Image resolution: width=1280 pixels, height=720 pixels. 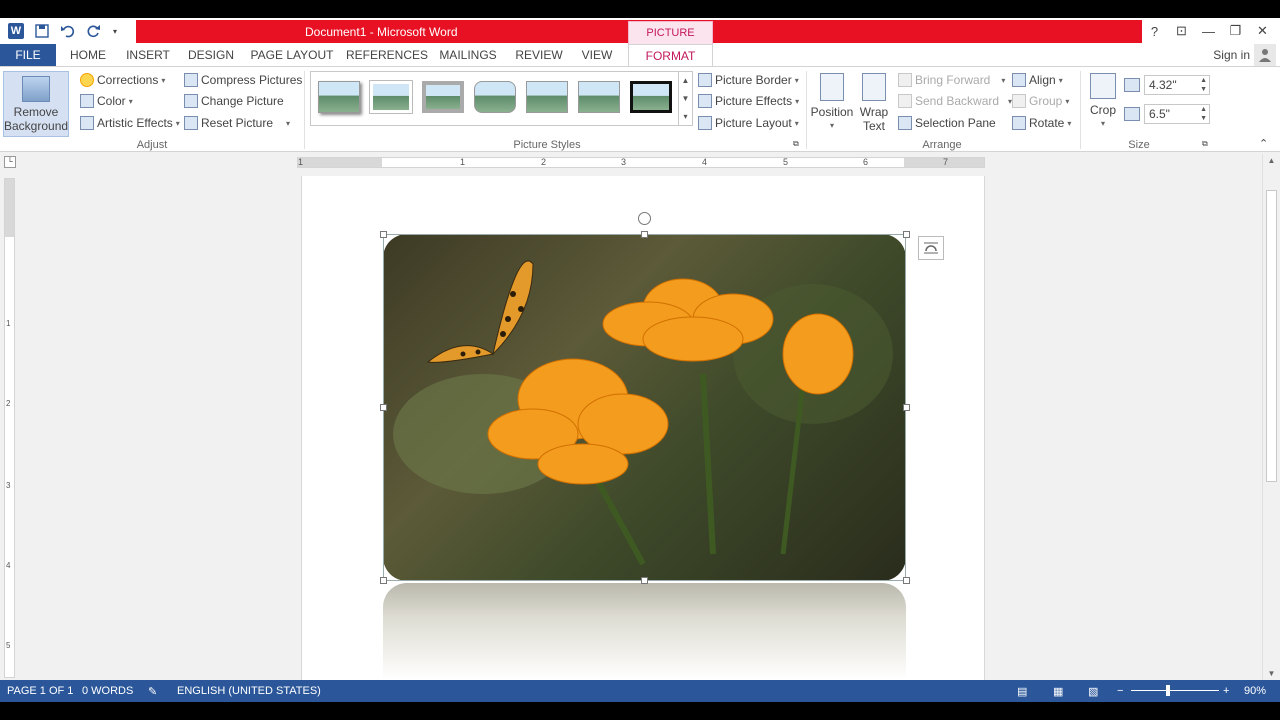 What do you see at coordinates (9, 208) in the screenshot?
I see `vertical-ruler-margin` at bounding box center [9, 208].